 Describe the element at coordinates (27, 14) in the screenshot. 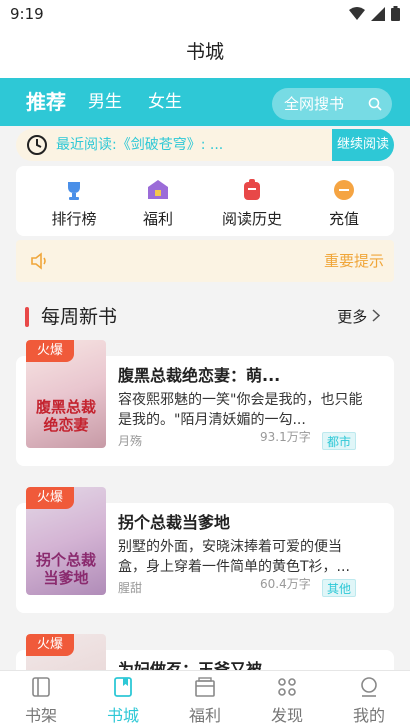

I see `status-time: 9:19` at that location.